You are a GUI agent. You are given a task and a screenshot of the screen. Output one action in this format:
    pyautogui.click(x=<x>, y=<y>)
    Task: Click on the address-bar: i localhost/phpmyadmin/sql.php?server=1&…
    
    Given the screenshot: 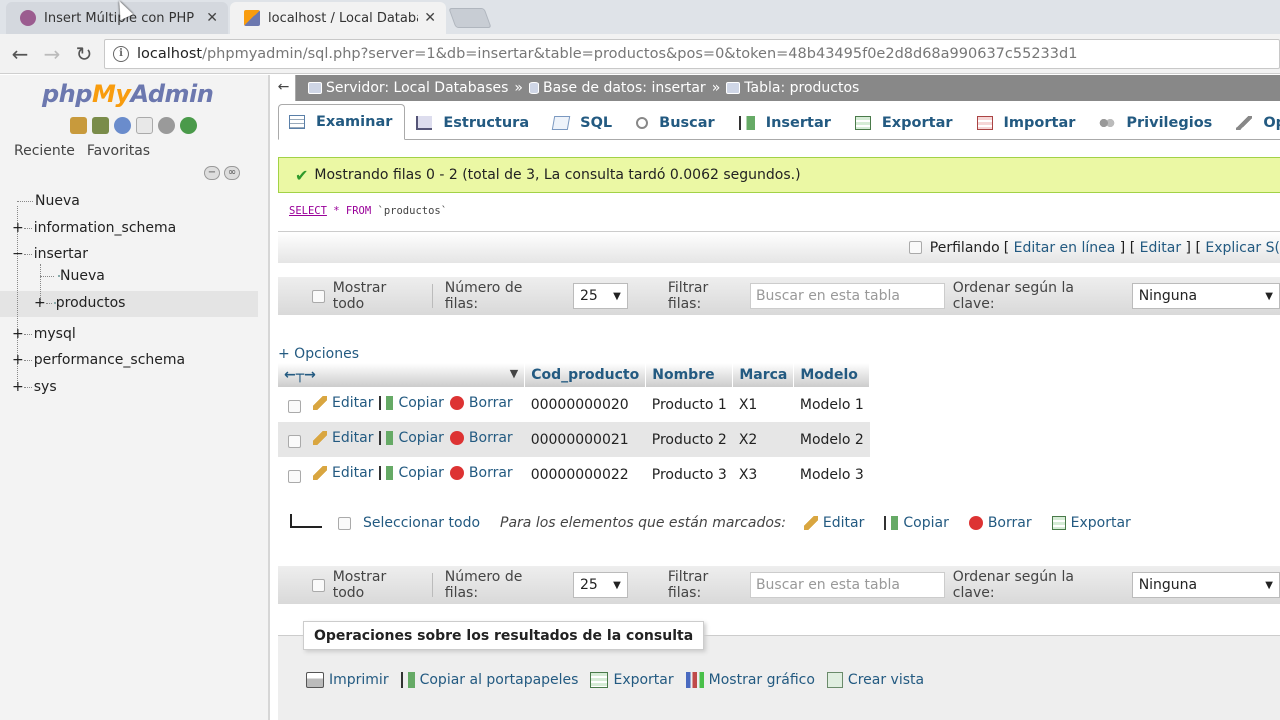 What is the action you would take?
    pyautogui.click(x=692, y=54)
    